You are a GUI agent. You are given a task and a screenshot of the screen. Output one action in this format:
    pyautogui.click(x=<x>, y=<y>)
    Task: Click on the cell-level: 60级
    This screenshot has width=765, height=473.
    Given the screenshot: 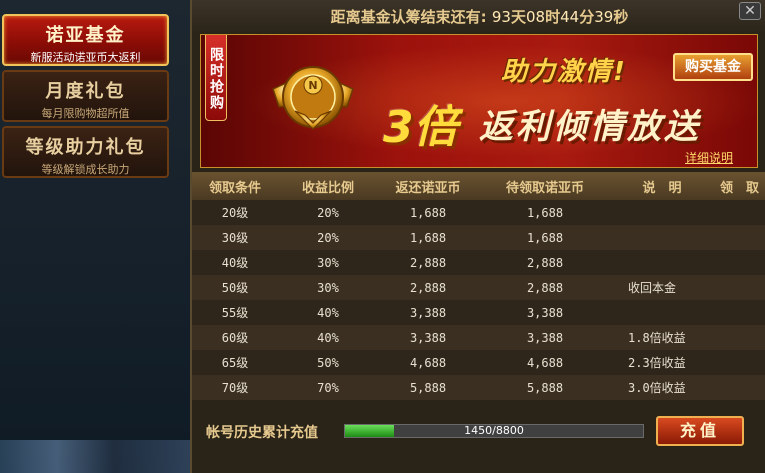 What is the action you would take?
    pyautogui.click(x=235, y=338)
    